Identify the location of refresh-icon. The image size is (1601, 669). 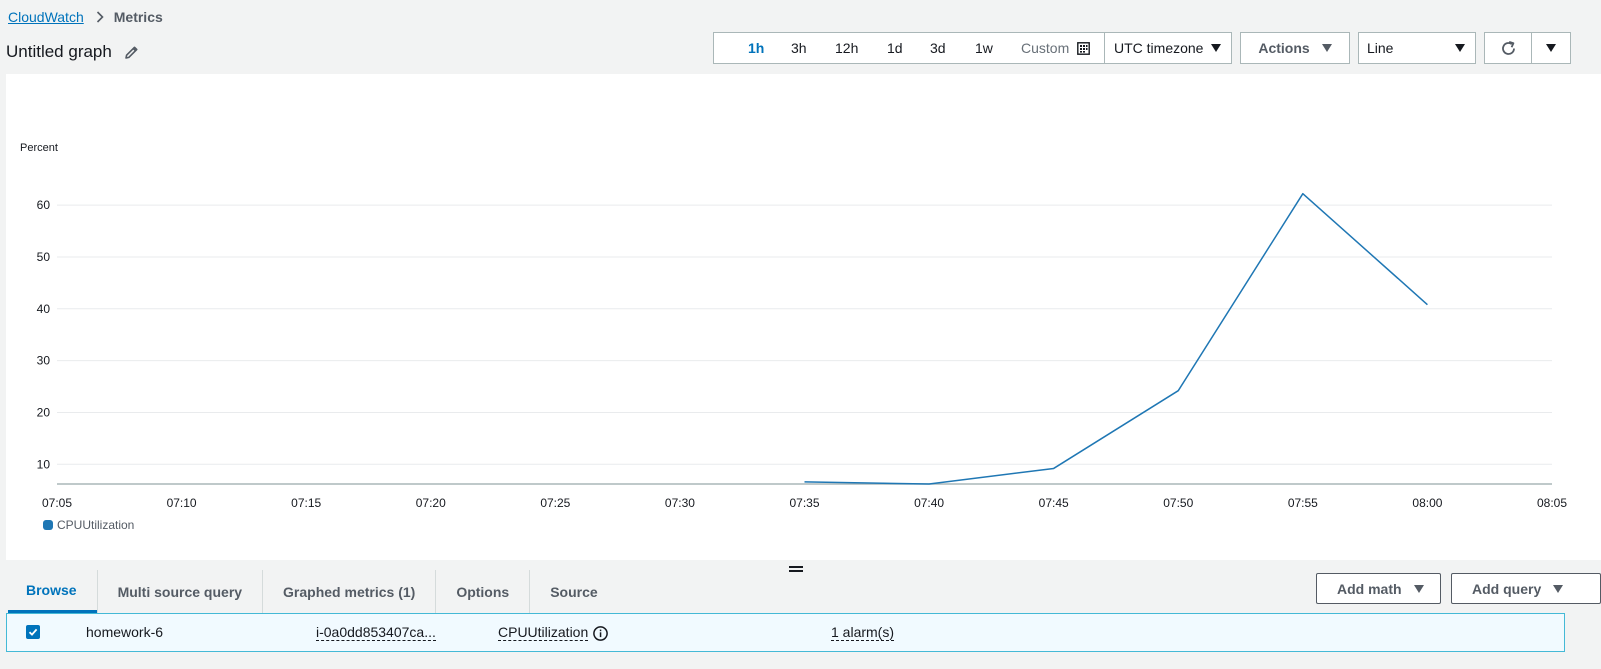
(1508, 48).